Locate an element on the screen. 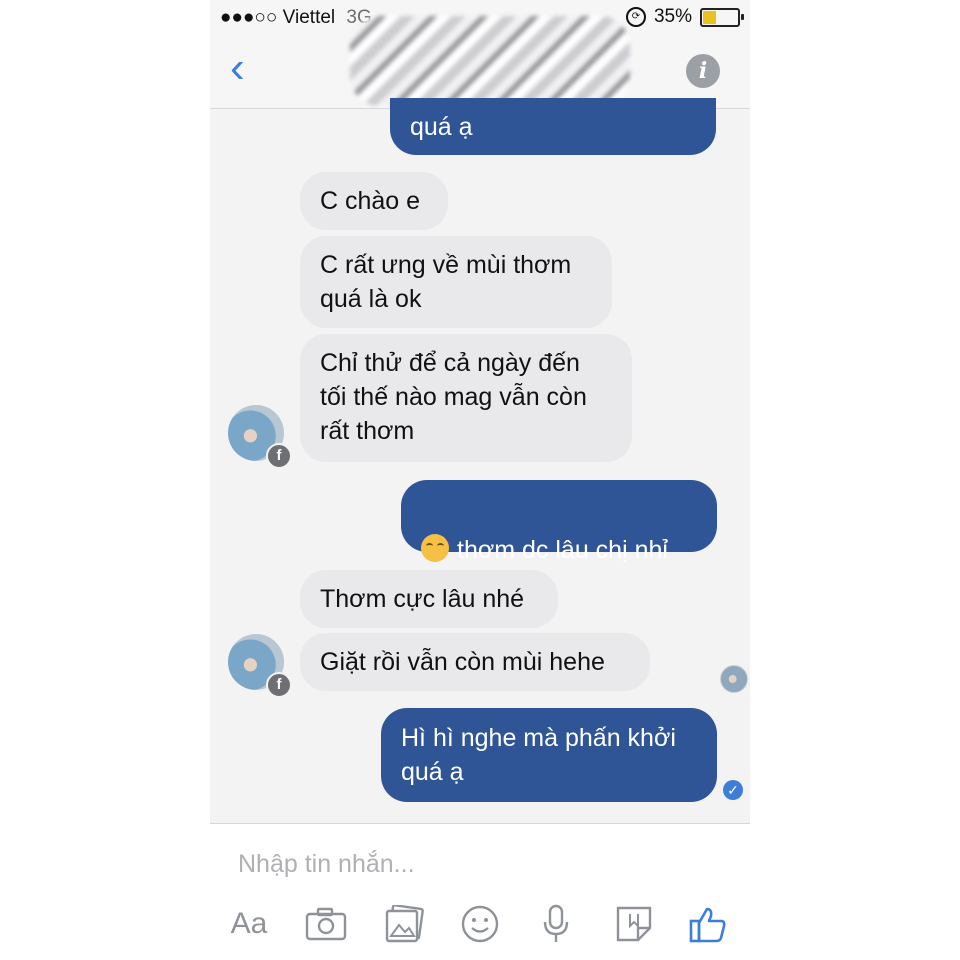  carrier-info: ●●●○○ Viettel 3G is located at coordinates (296, 18).